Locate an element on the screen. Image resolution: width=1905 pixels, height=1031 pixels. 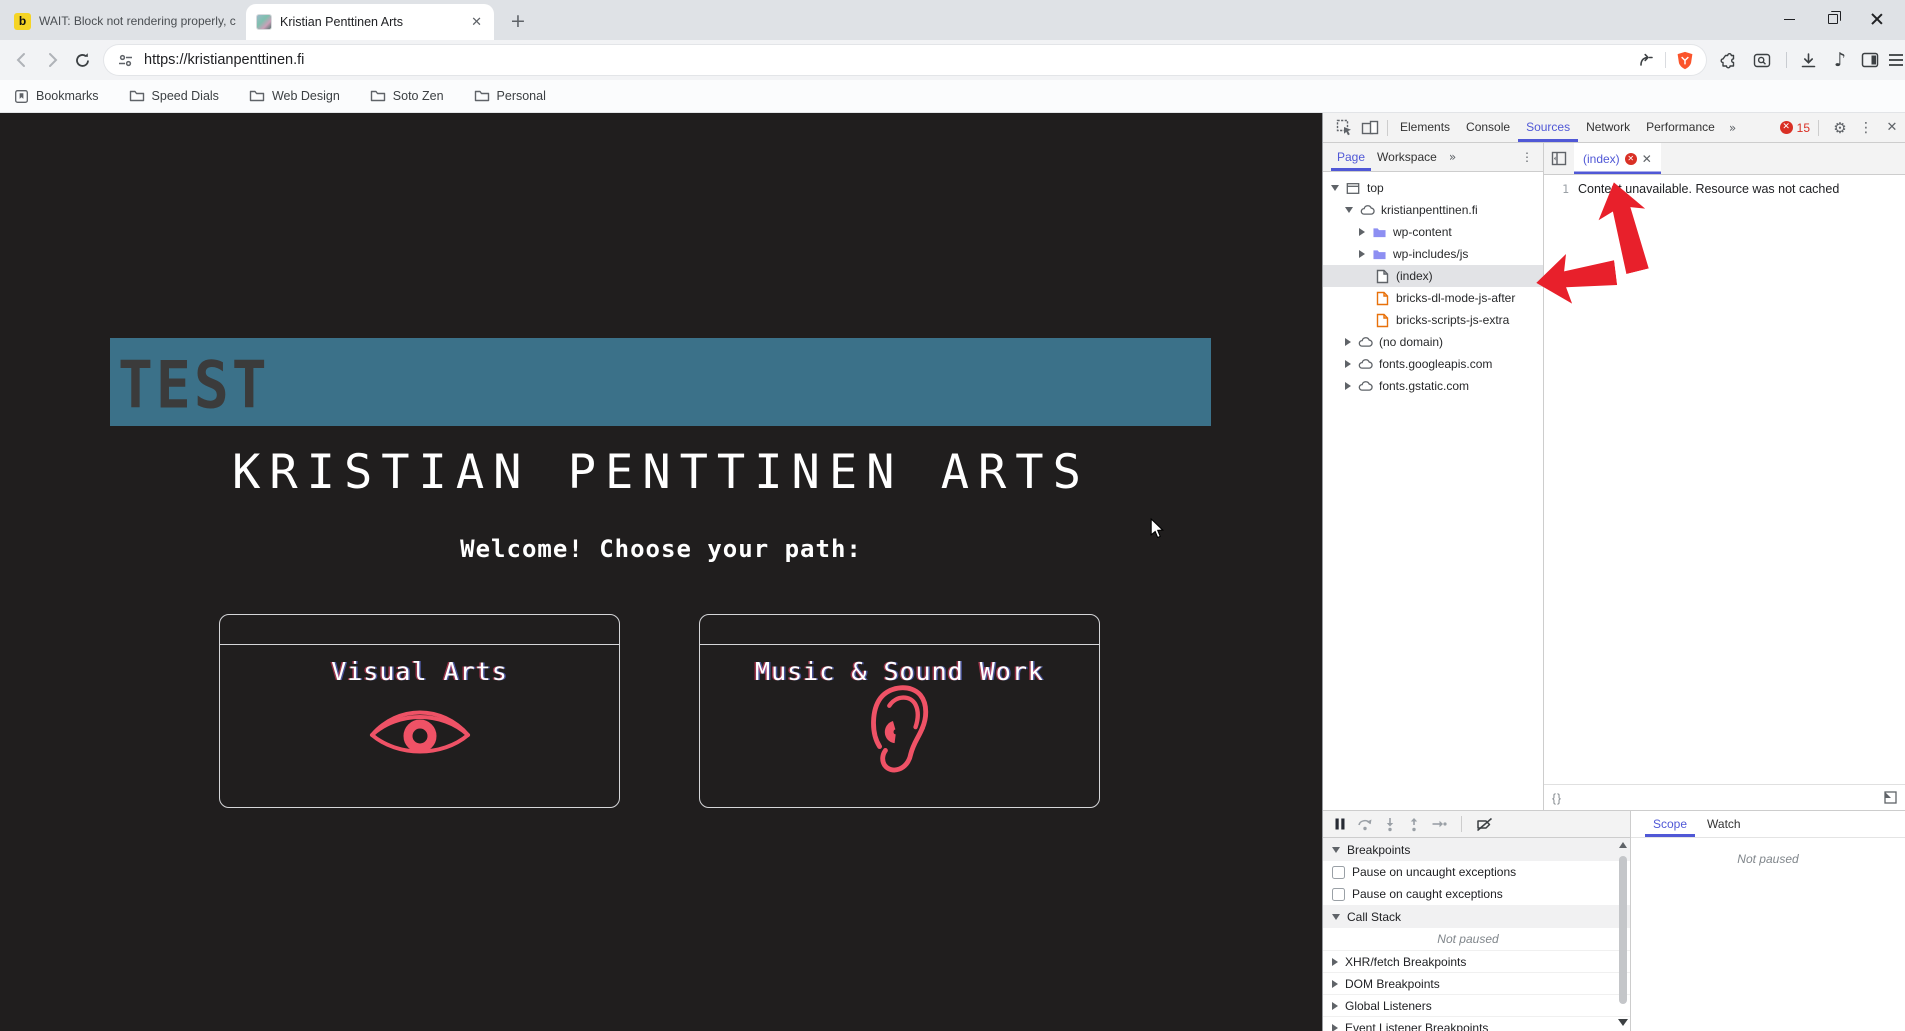
forward-button is located at coordinates (52, 60).